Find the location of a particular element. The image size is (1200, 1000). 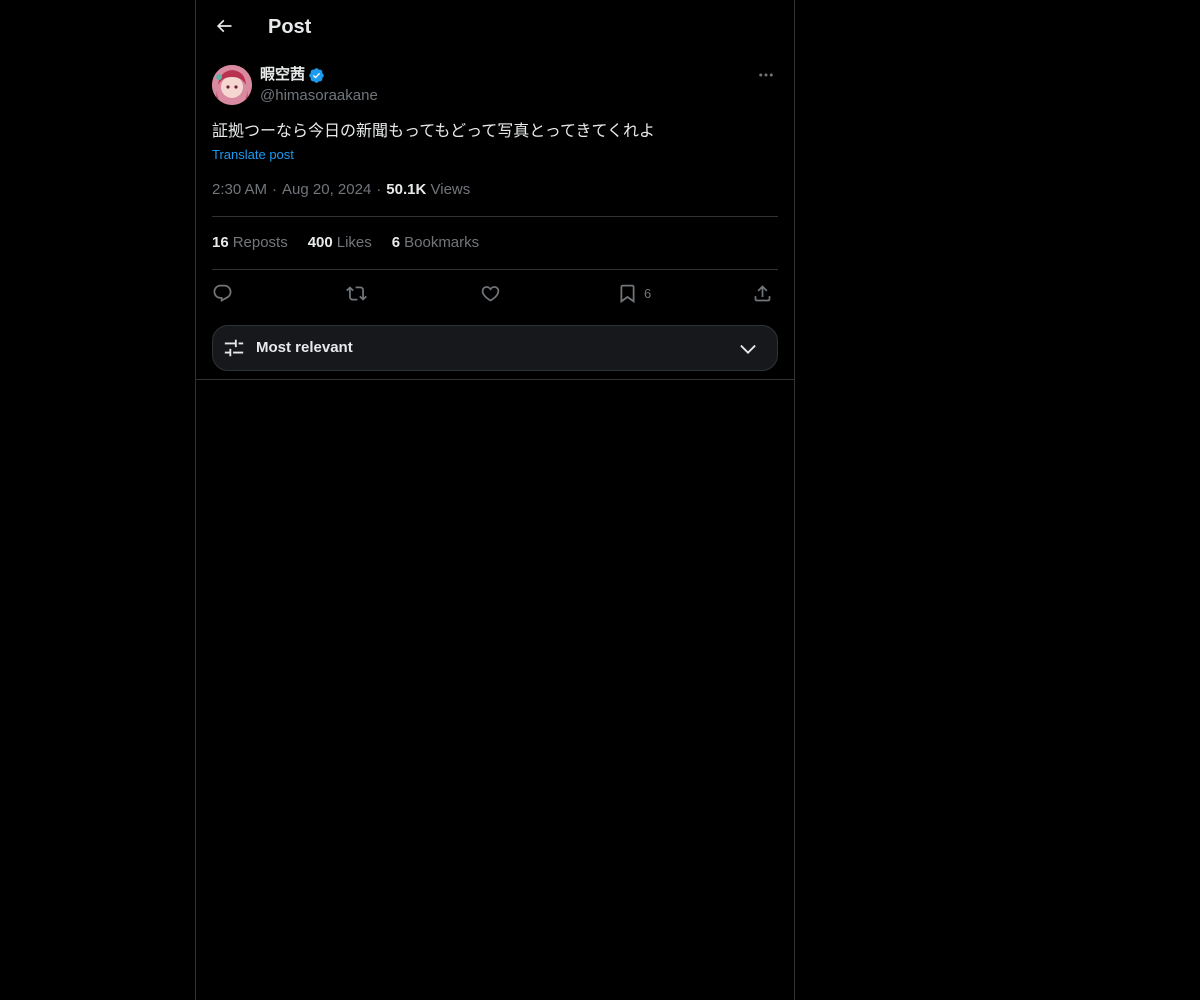

avatar is located at coordinates (232, 85).